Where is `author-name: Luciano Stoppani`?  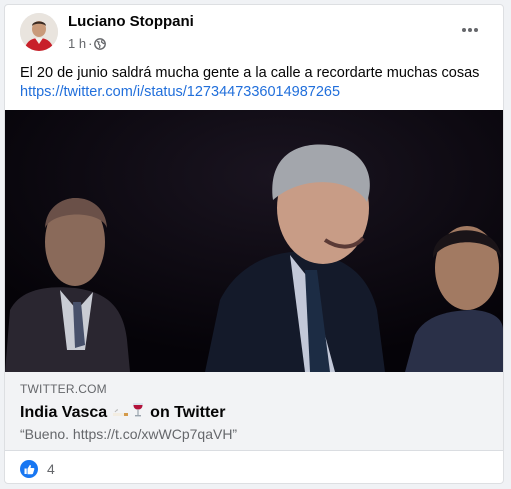
author-name: Luciano Stoppani is located at coordinates (131, 21).